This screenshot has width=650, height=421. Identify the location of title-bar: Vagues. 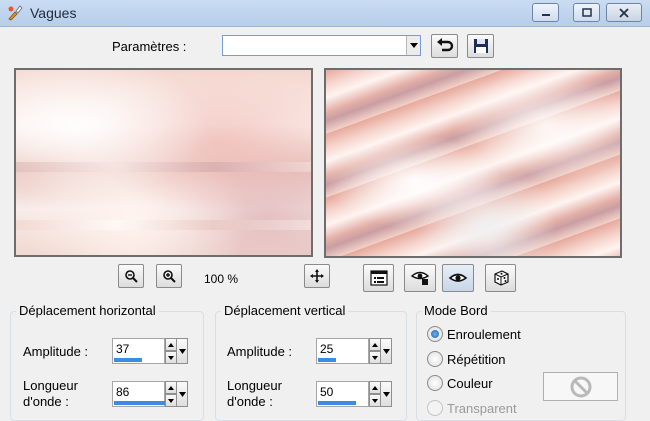
(325, 13).